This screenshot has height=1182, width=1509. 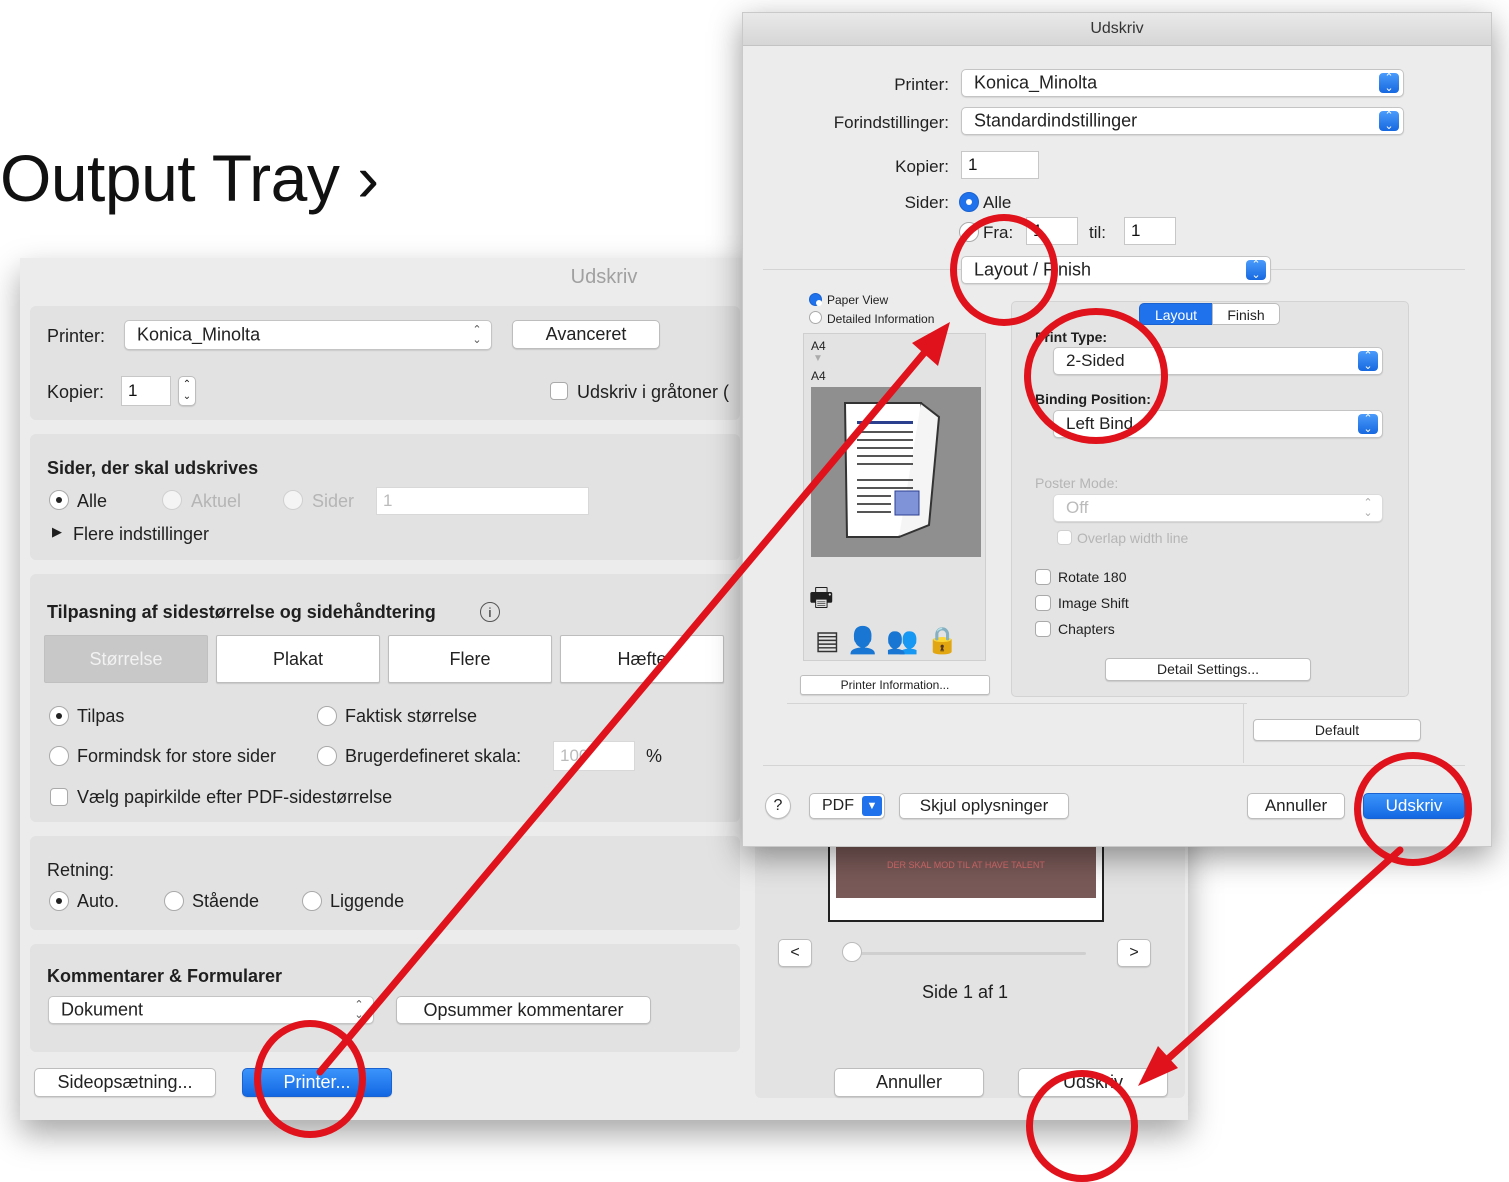 What do you see at coordinates (1413, 809) in the screenshot?
I see `highlight-circle-front-print` at bounding box center [1413, 809].